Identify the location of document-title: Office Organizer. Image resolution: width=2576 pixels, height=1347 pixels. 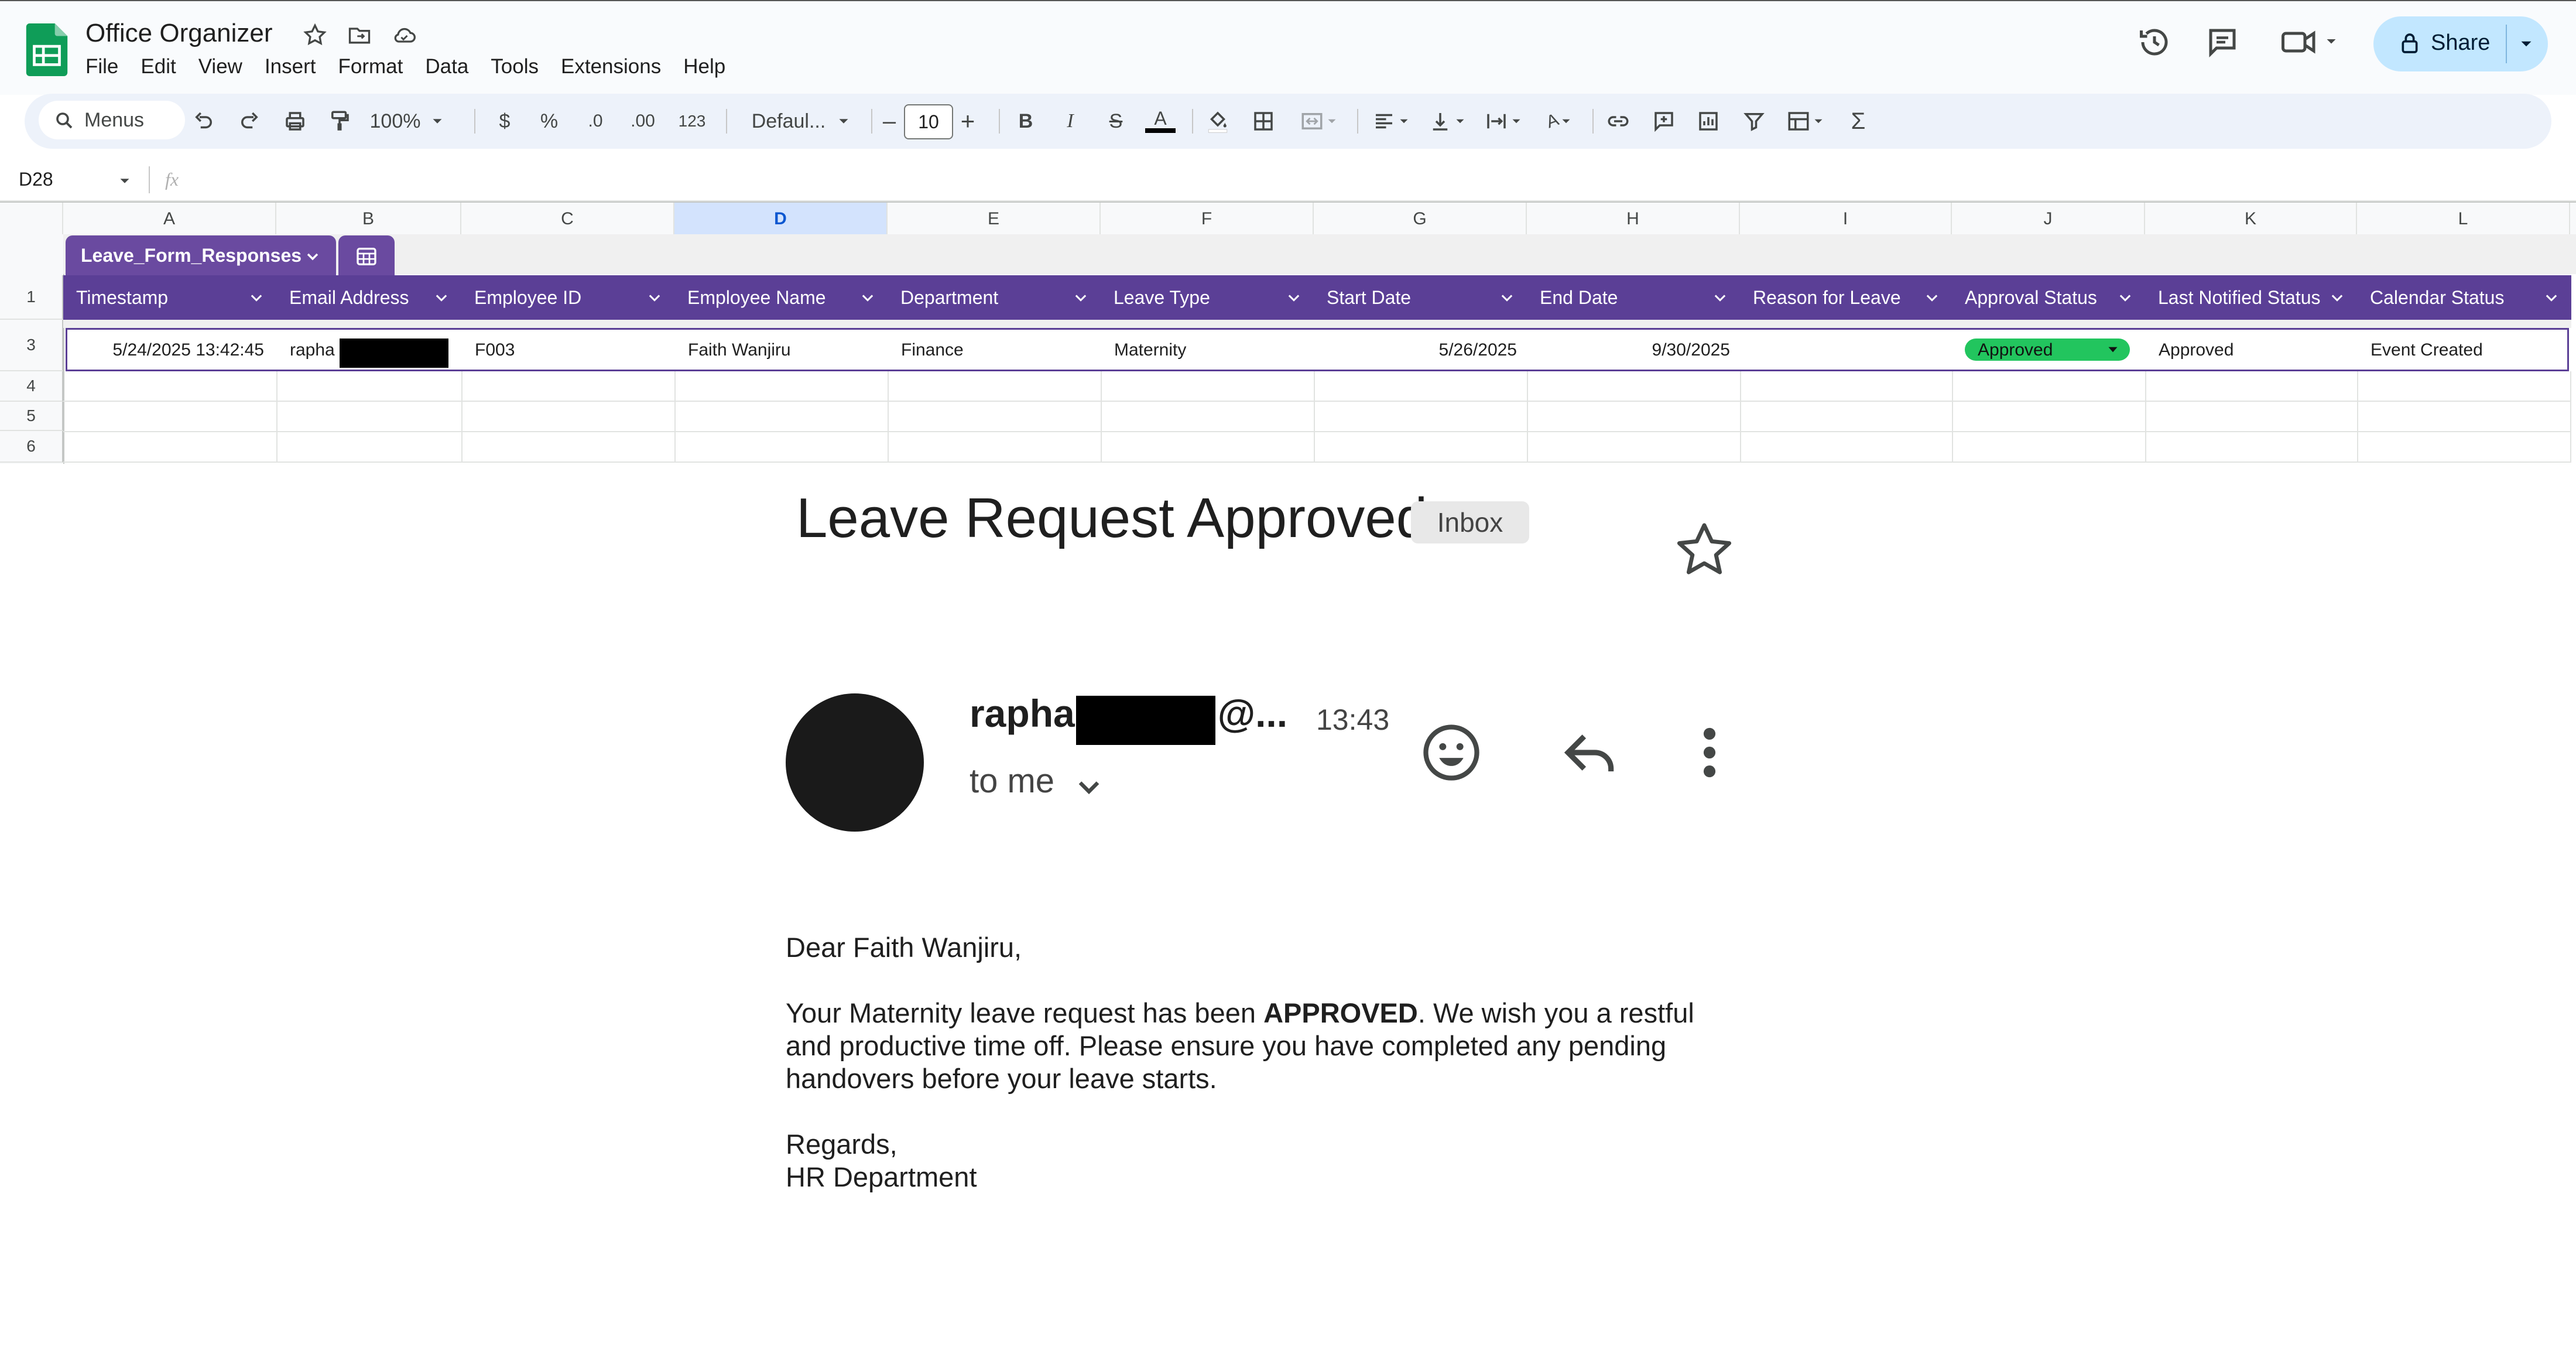
(179, 33).